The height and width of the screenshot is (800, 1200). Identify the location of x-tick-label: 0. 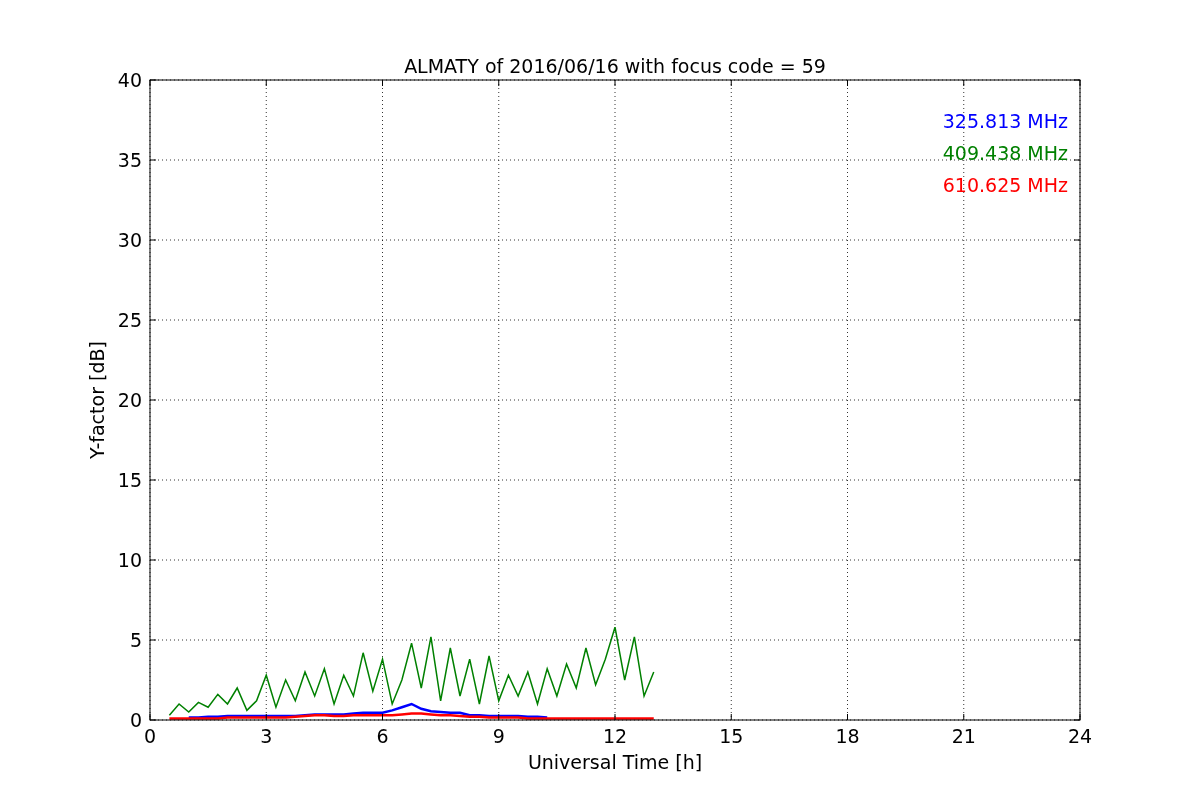
(150, 736).